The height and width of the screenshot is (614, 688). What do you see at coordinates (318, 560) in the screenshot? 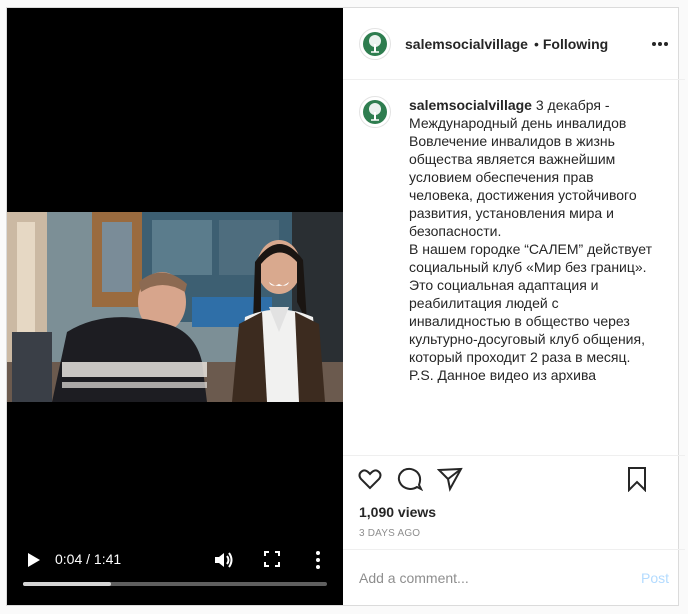
I see `more-vertical-icon` at bounding box center [318, 560].